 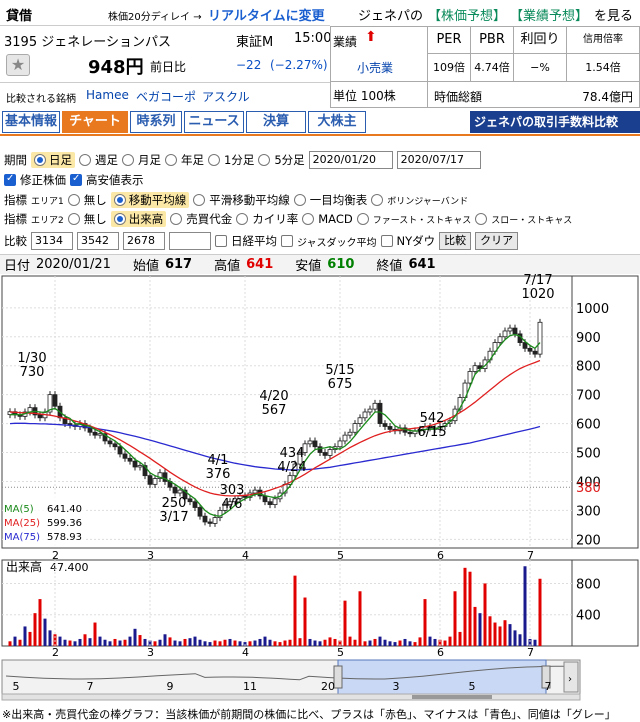 I want to click on period-monthly-radio, so click(x=128, y=160).